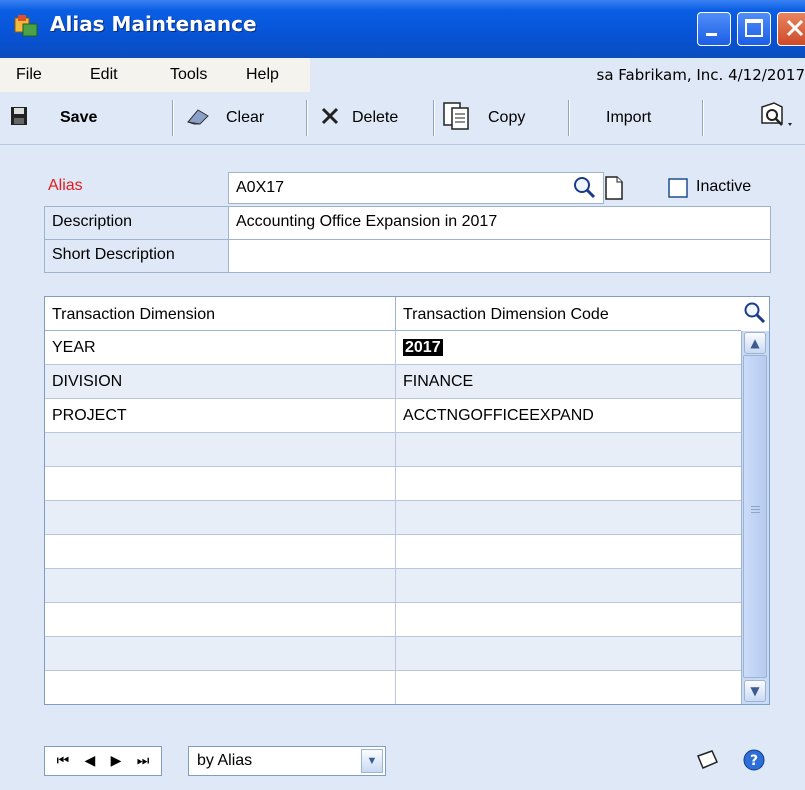 This screenshot has height=790, width=805. I want to click on copy-label: Copy, so click(507, 117).